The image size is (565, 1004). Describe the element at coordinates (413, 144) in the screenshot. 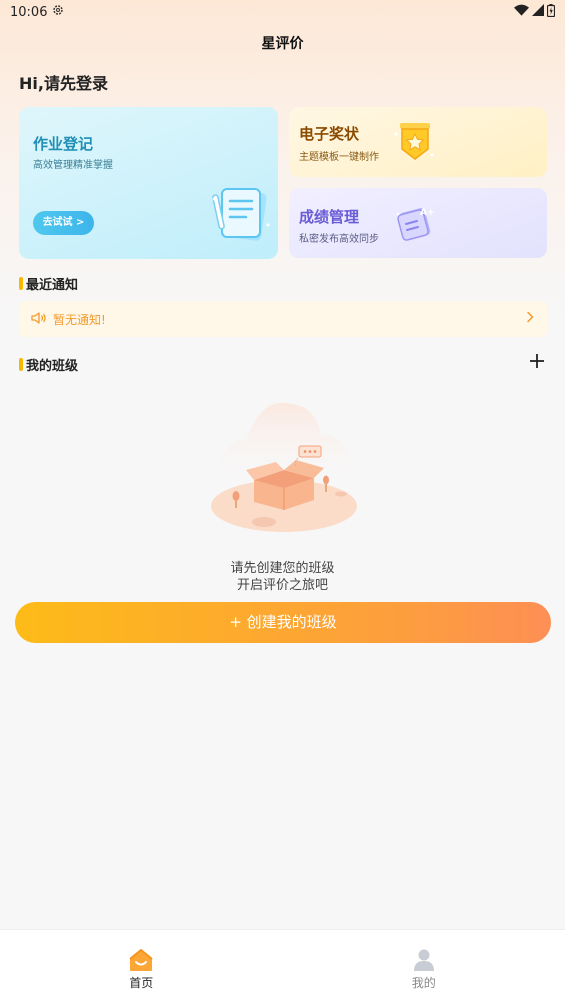

I see `trophy-badge-icon` at that location.